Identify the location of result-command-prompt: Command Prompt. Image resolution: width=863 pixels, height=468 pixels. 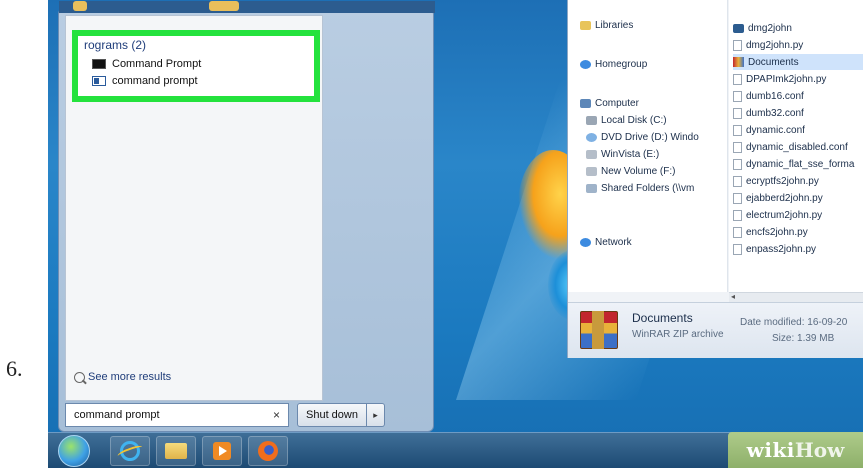
(146, 64).